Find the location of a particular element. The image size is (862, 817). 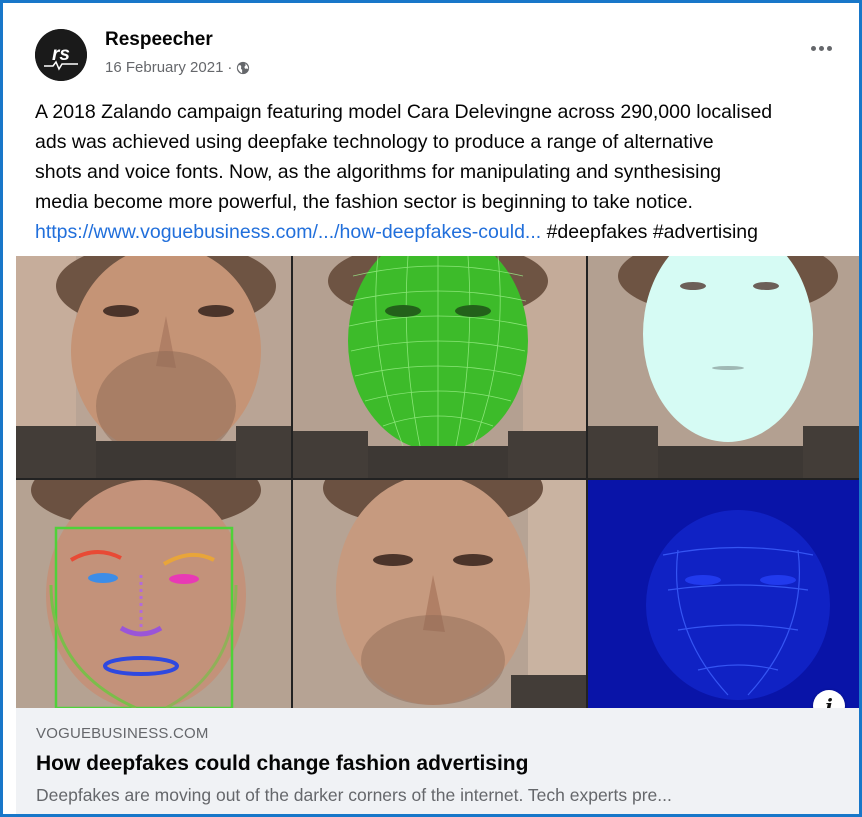

author-name: Respeecher is located at coordinates (159, 40).